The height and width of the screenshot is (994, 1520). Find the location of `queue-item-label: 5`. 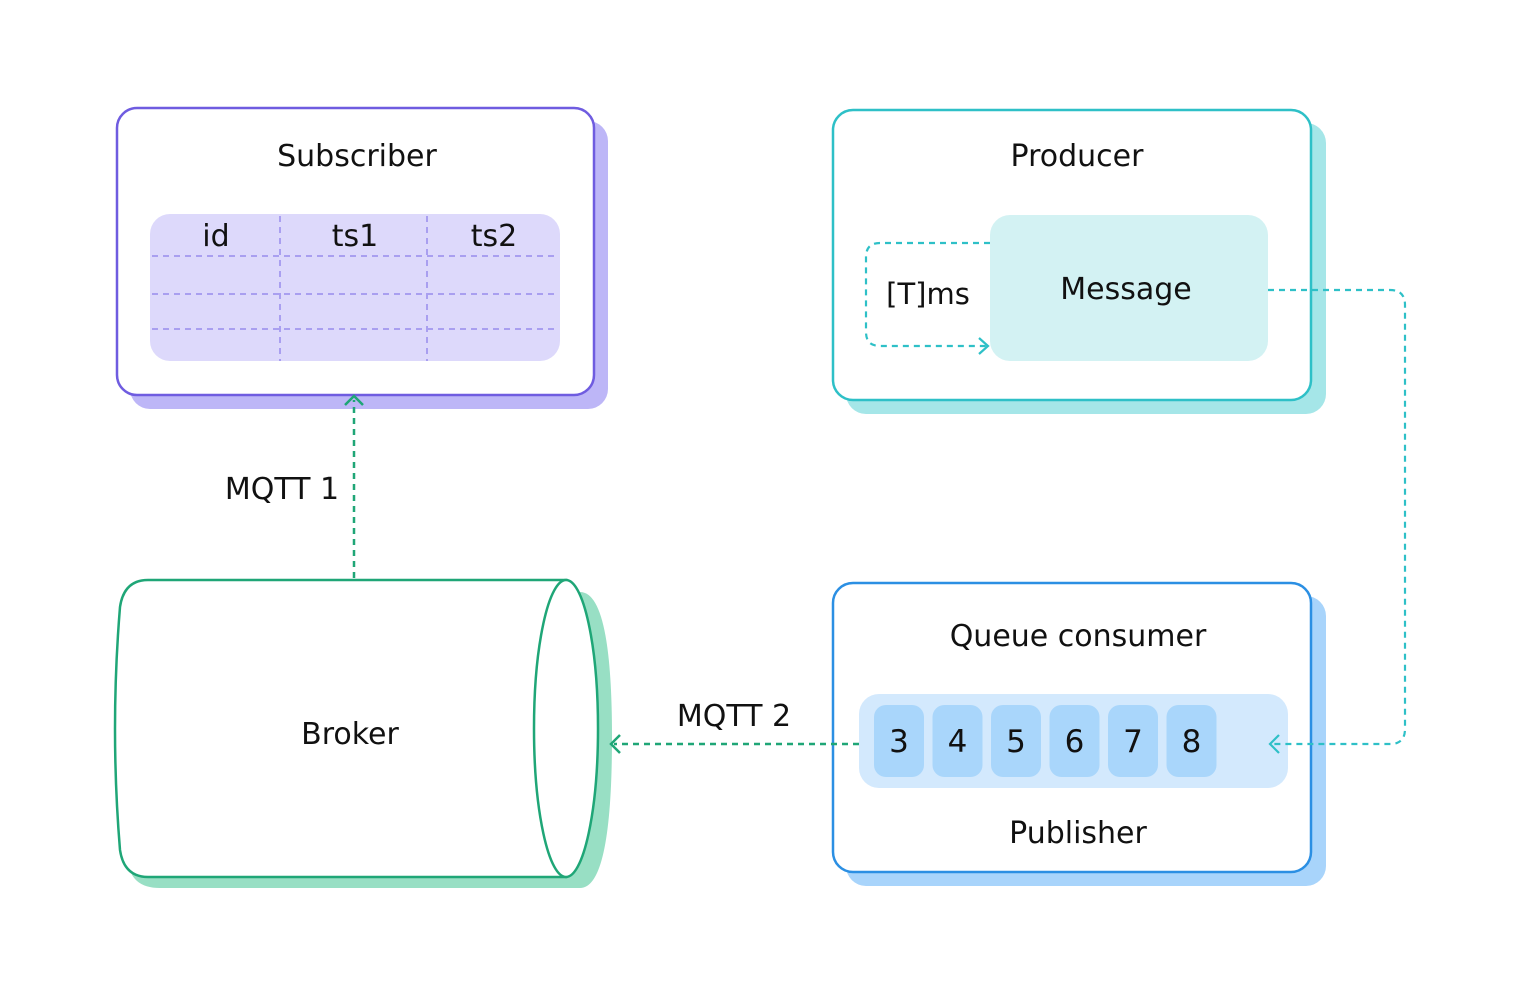

queue-item-label: 5 is located at coordinates (1016, 742).